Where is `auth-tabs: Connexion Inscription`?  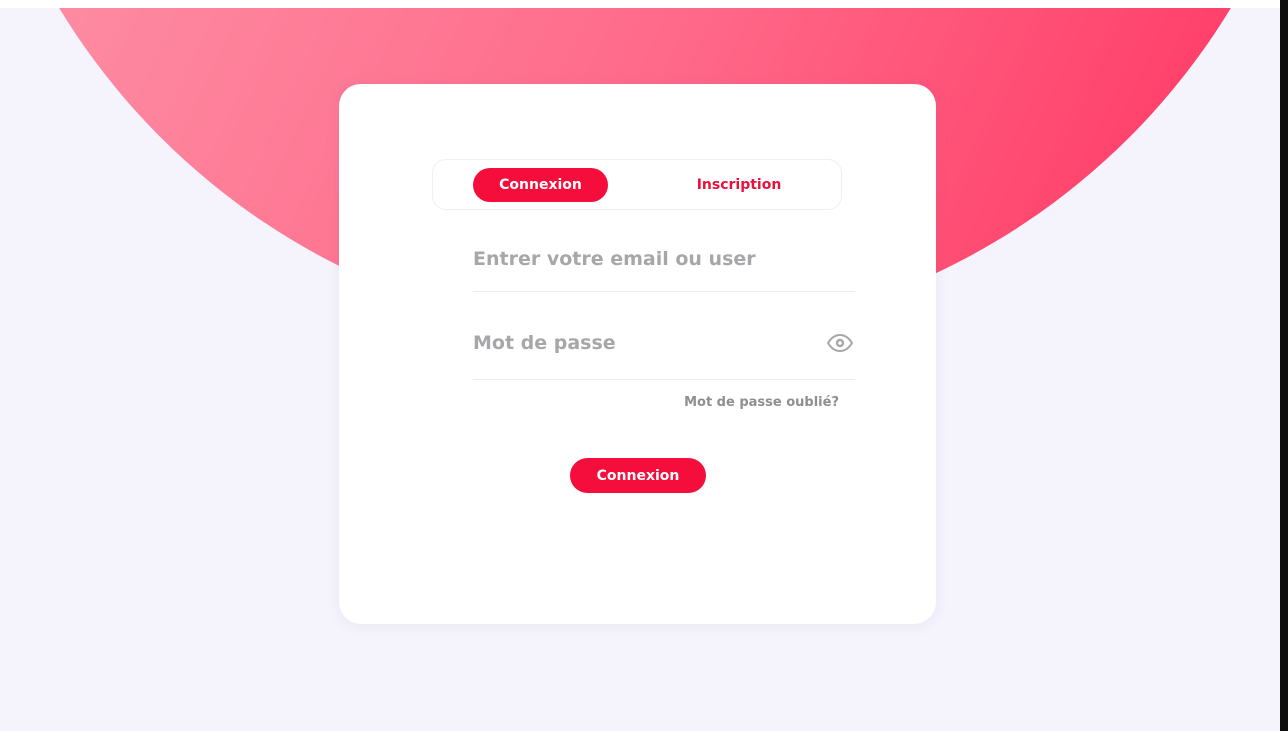
auth-tabs: Connexion Inscription is located at coordinates (637, 184).